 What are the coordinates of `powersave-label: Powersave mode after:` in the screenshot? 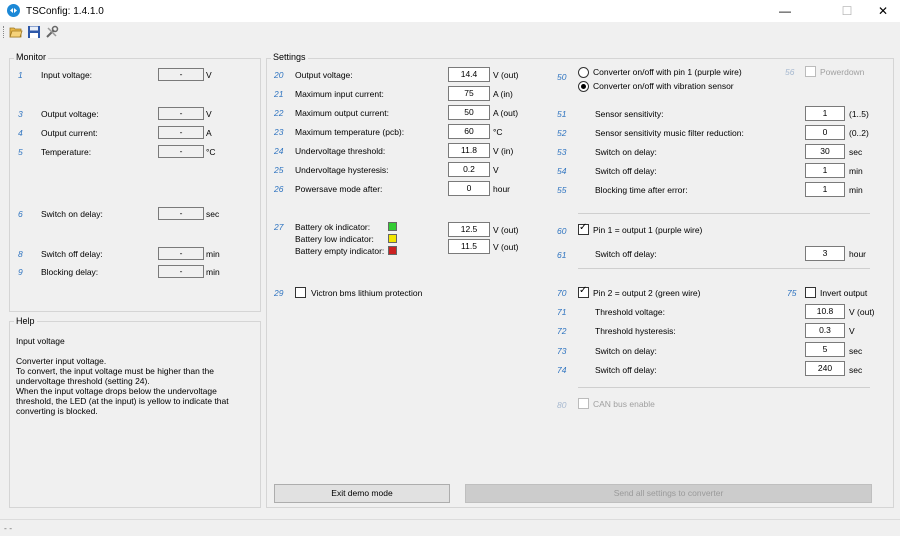 It's located at (339, 189).